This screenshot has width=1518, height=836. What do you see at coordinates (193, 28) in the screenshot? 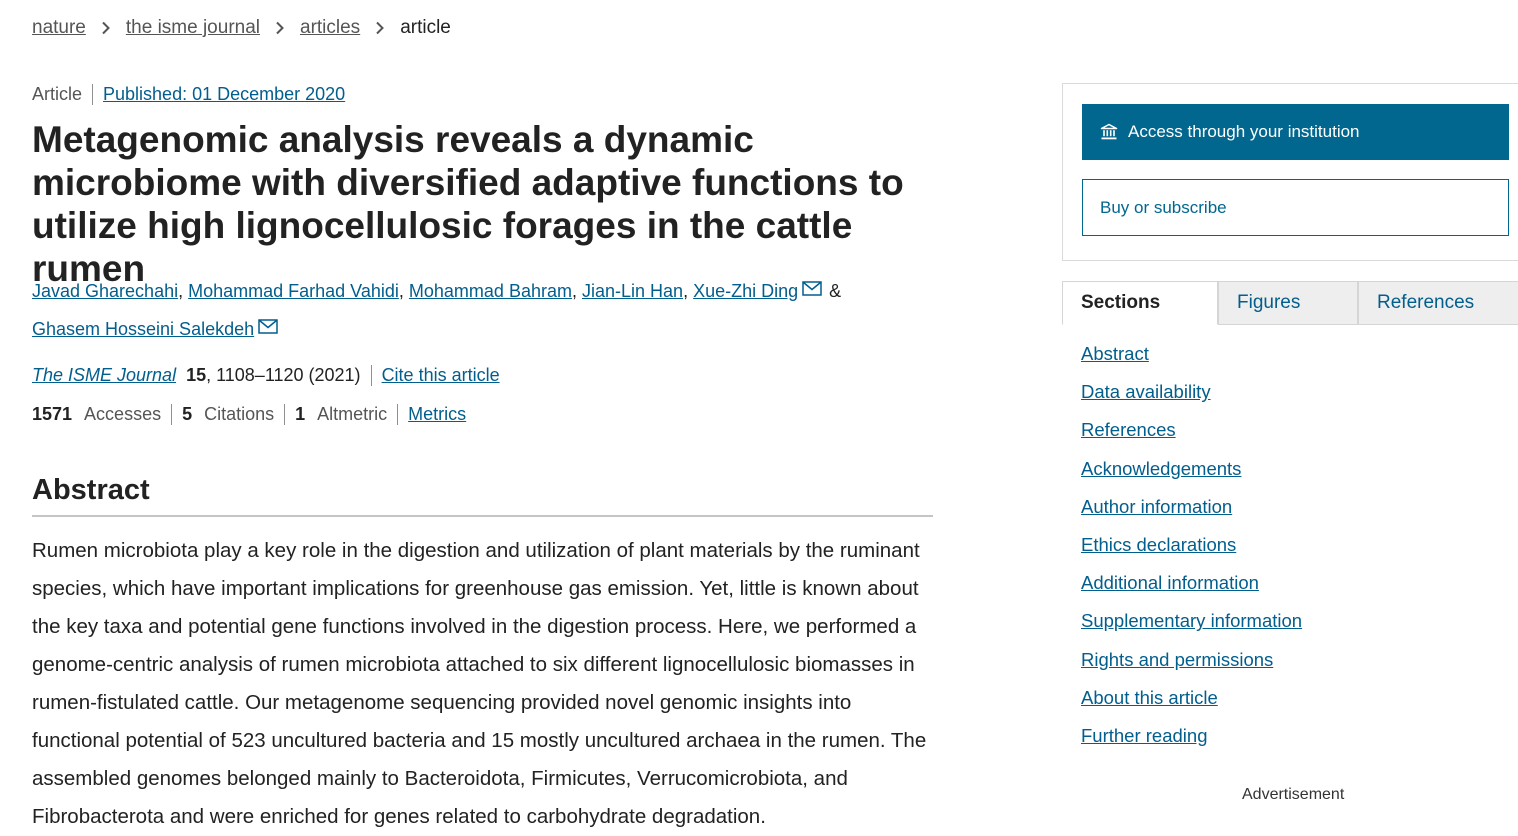
I see `breadcrumb-the-isme-journal: the isme journal` at bounding box center [193, 28].